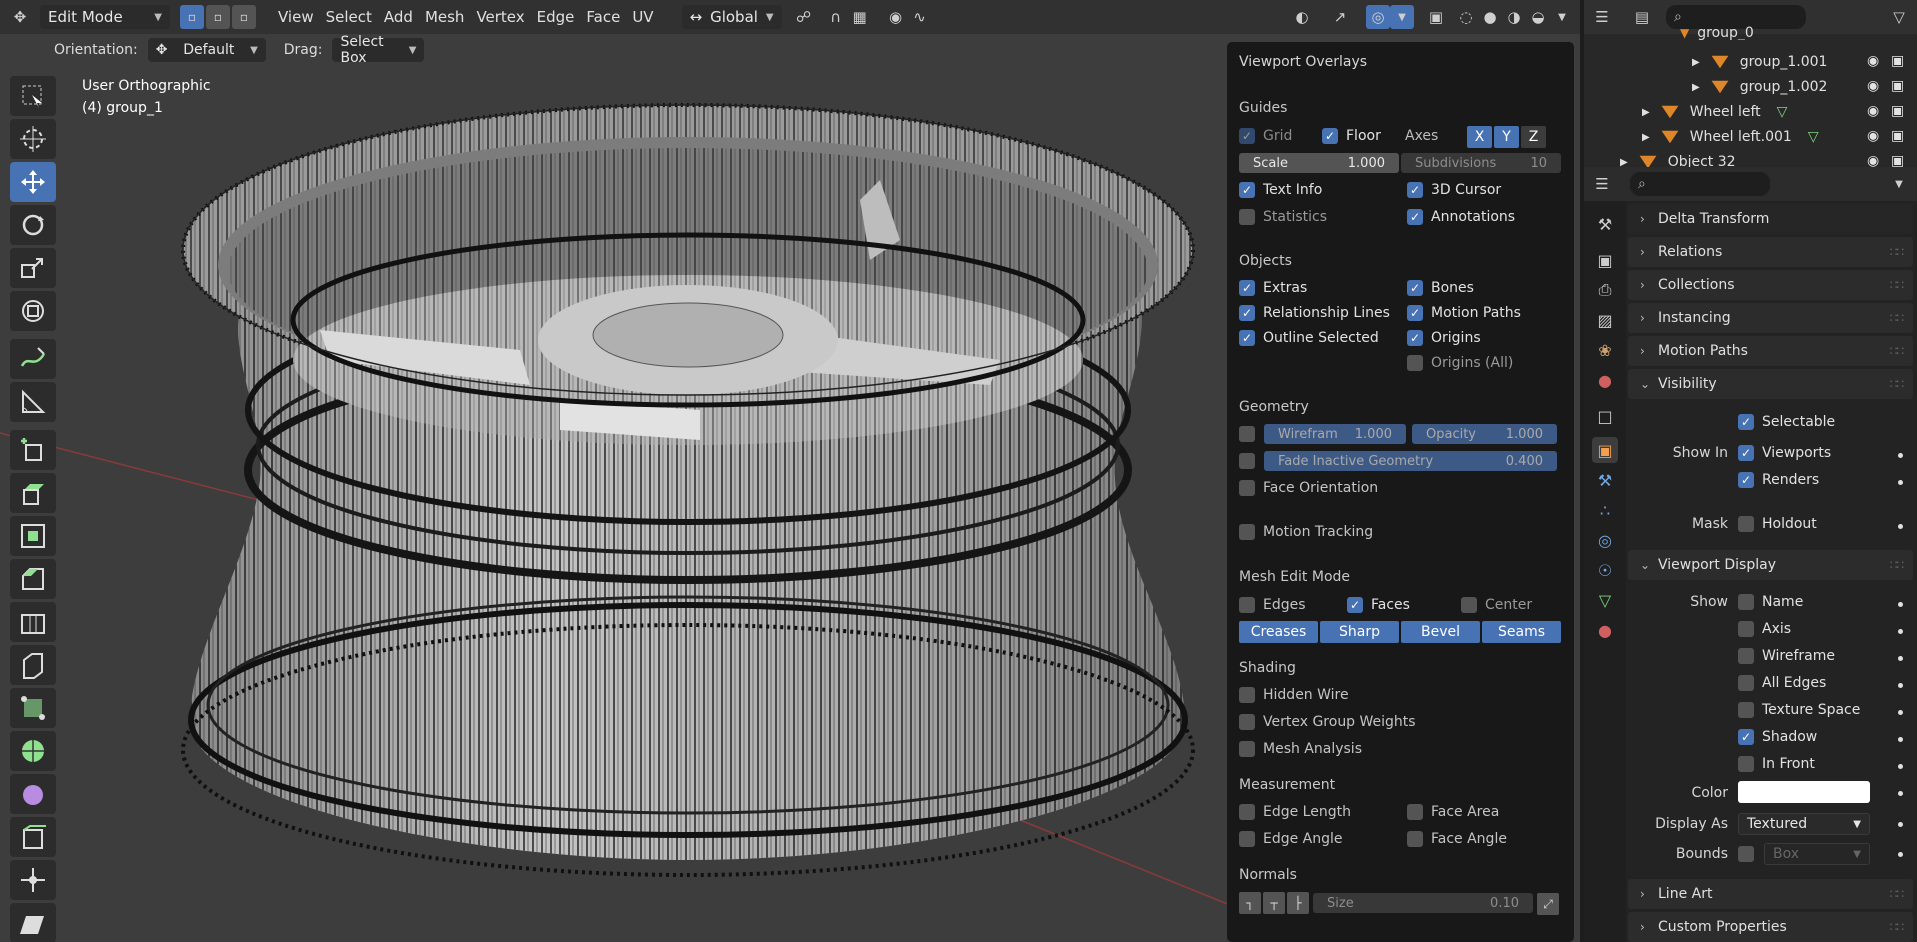 Image resolution: width=1917 pixels, height=942 pixels. What do you see at coordinates (1770, 384) in the screenshot?
I see `panel-visibility: ⌄ Visibility ∷∷` at bounding box center [1770, 384].